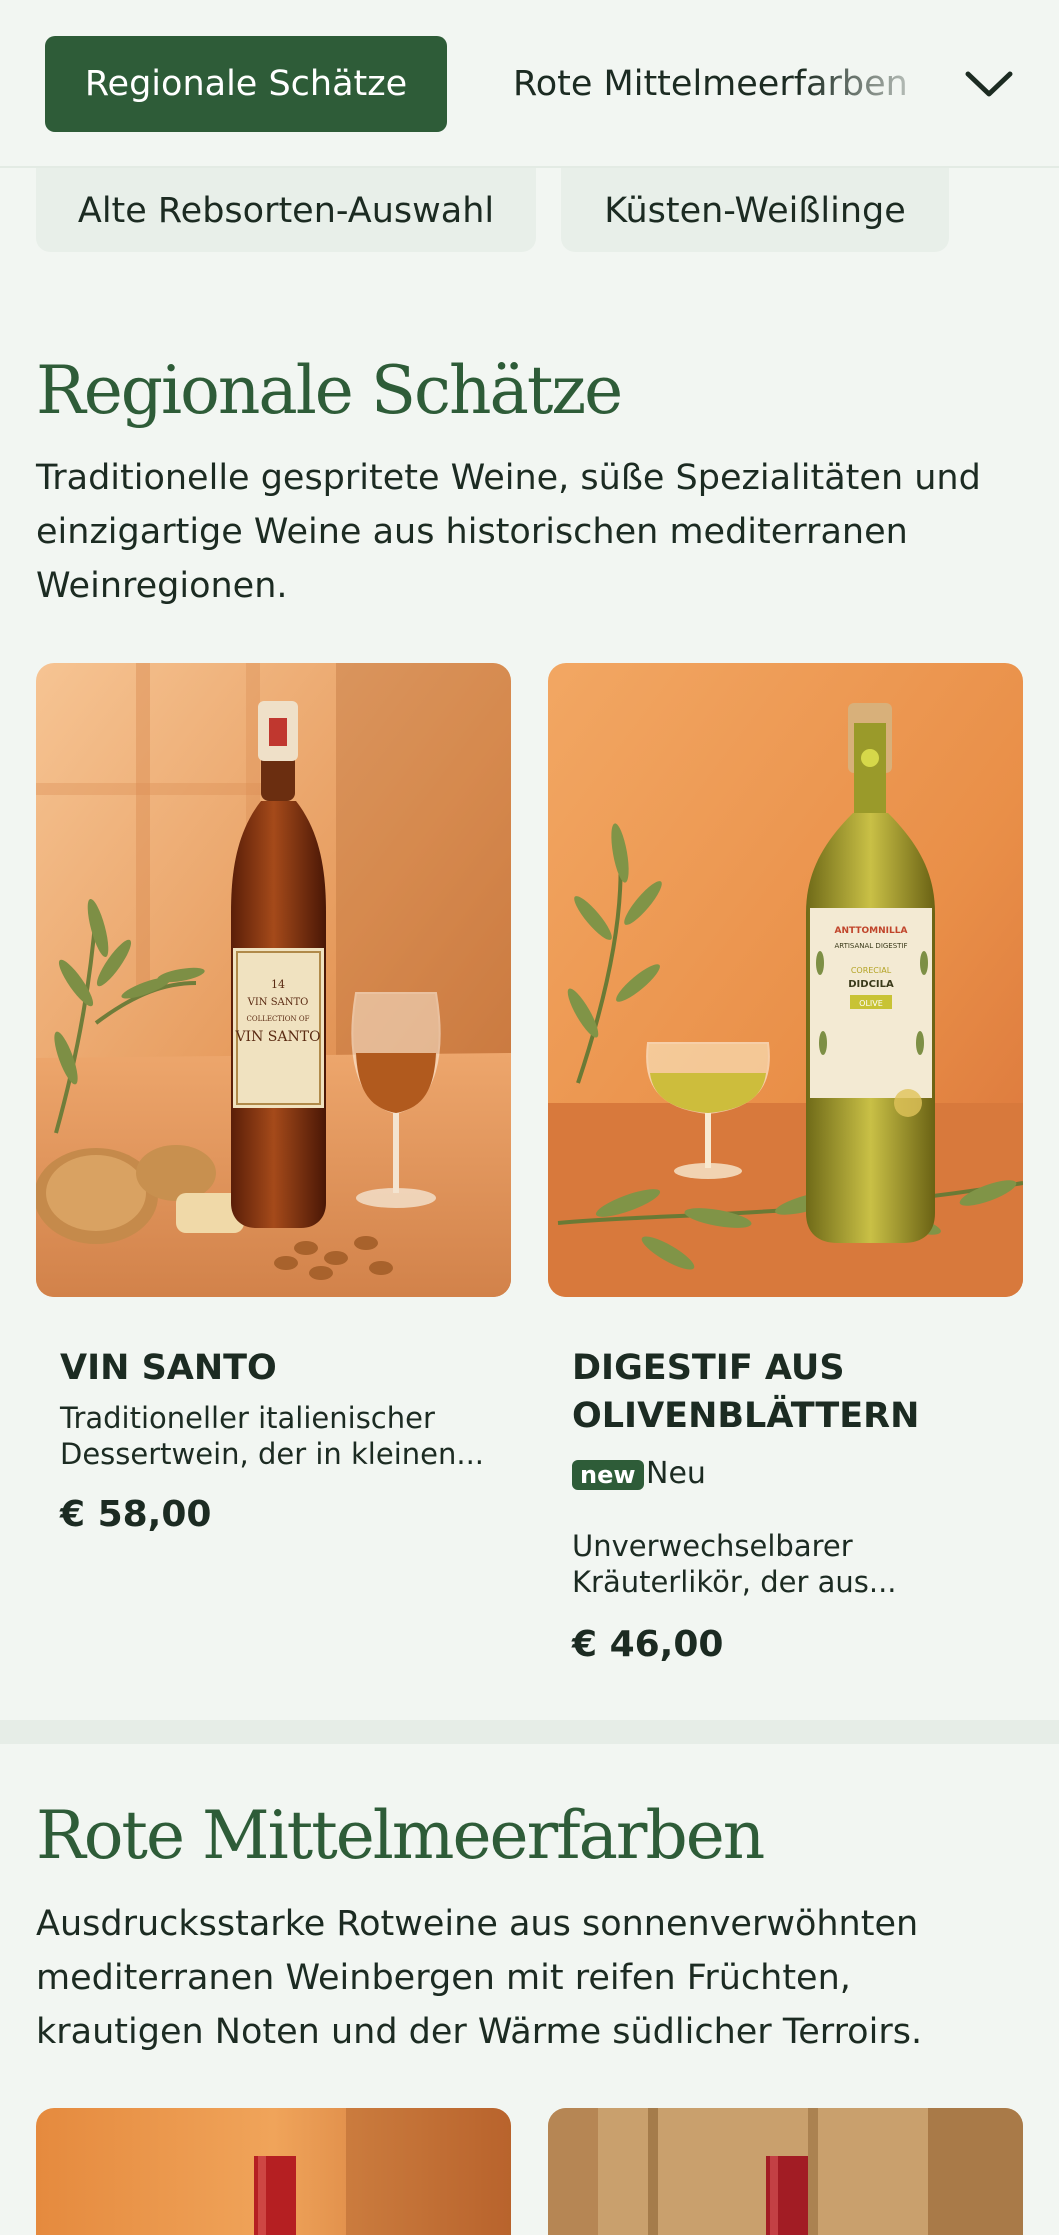 This screenshot has height=2235, width=1059. Describe the element at coordinates (400, 1835) in the screenshot. I see `section-title-rote-mittelmeerfarben: Rote Mittelmeerfarben` at that location.